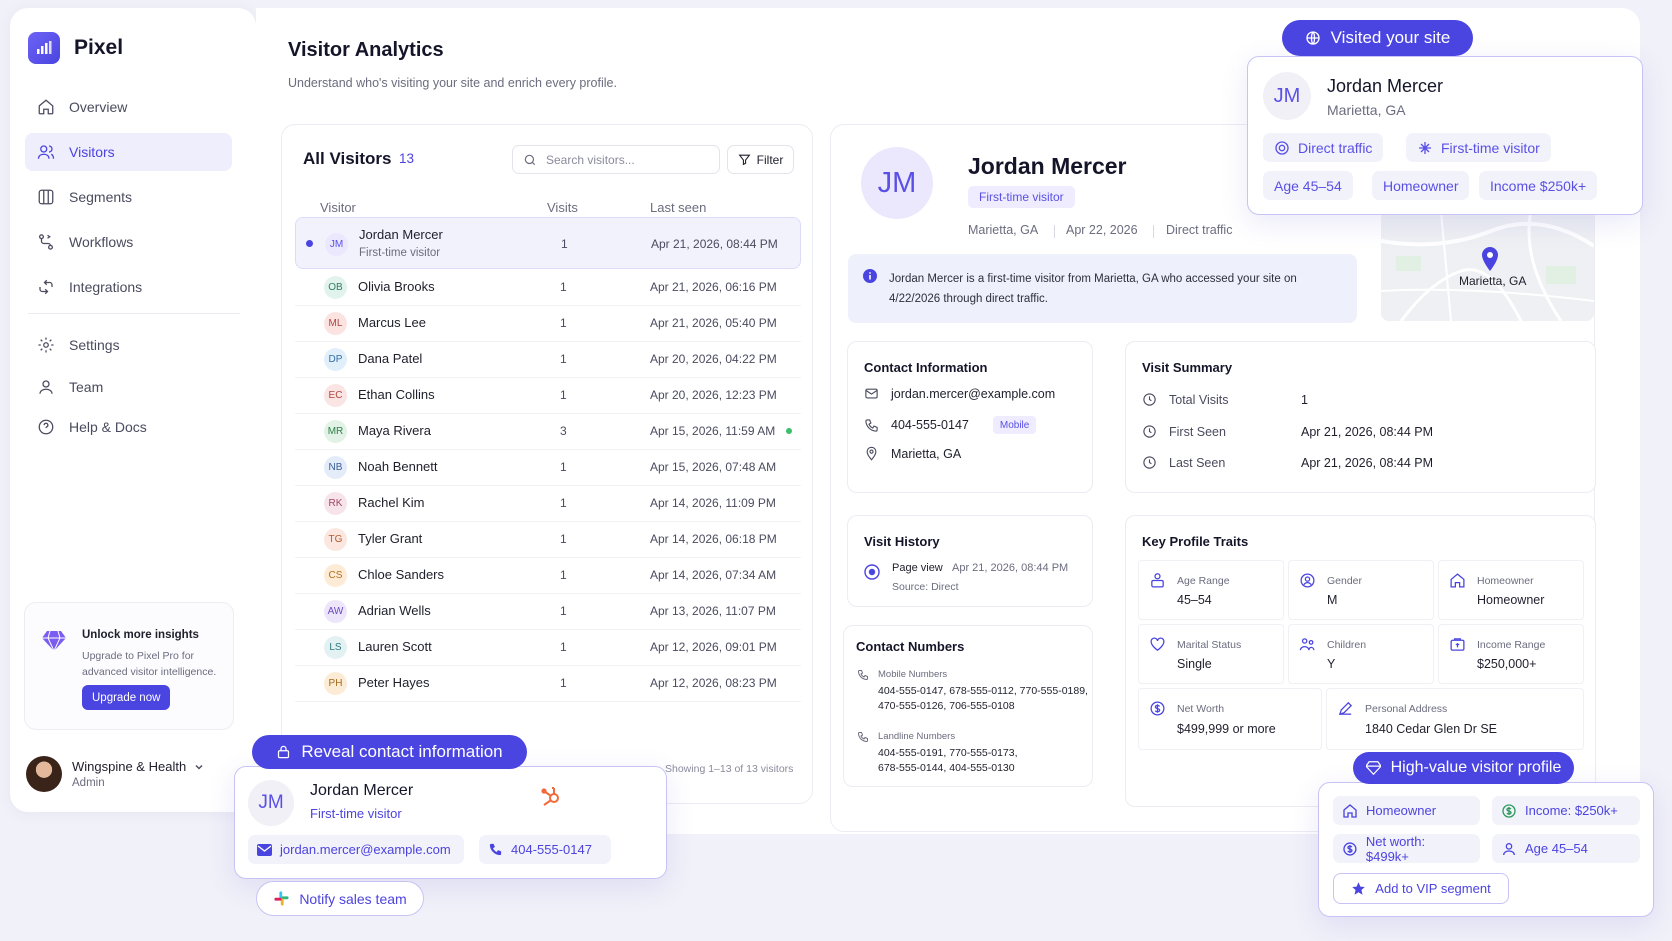 The image size is (1672, 941). I want to click on row-name: Tyler Grant, so click(390, 538).